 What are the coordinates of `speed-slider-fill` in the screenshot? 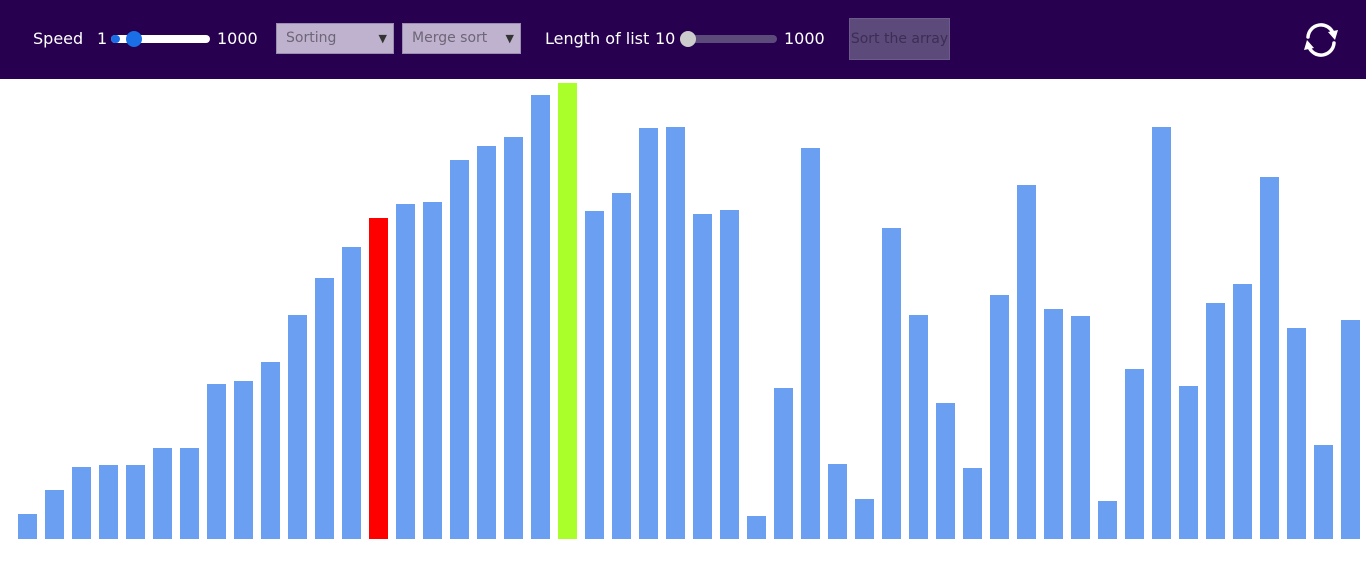 It's located at (115, 39).